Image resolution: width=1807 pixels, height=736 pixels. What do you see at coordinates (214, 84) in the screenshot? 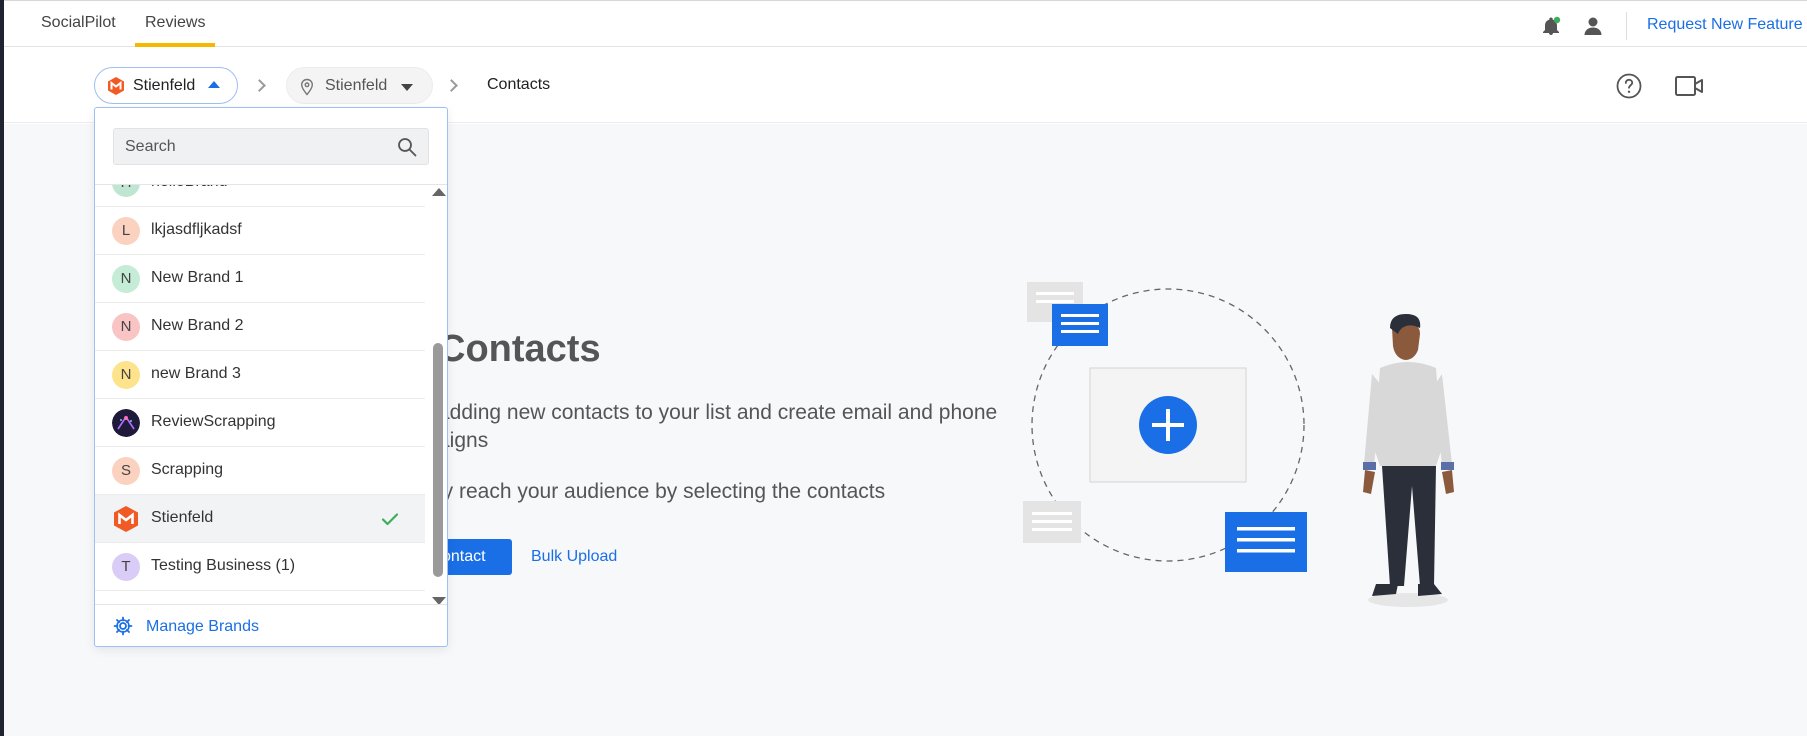
I see `caret-up-icon` at bounding box center [214, 84].